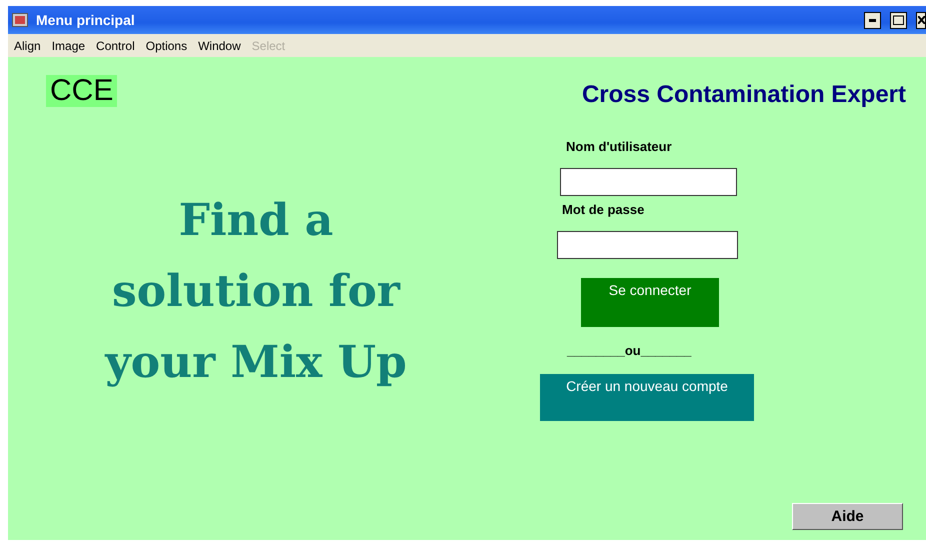 This screenshot has height=542, width=926. What do you see at coordinates (69, 45) in the screenshot?
I see `menu-item: Image` at bounding box center [69, 45].